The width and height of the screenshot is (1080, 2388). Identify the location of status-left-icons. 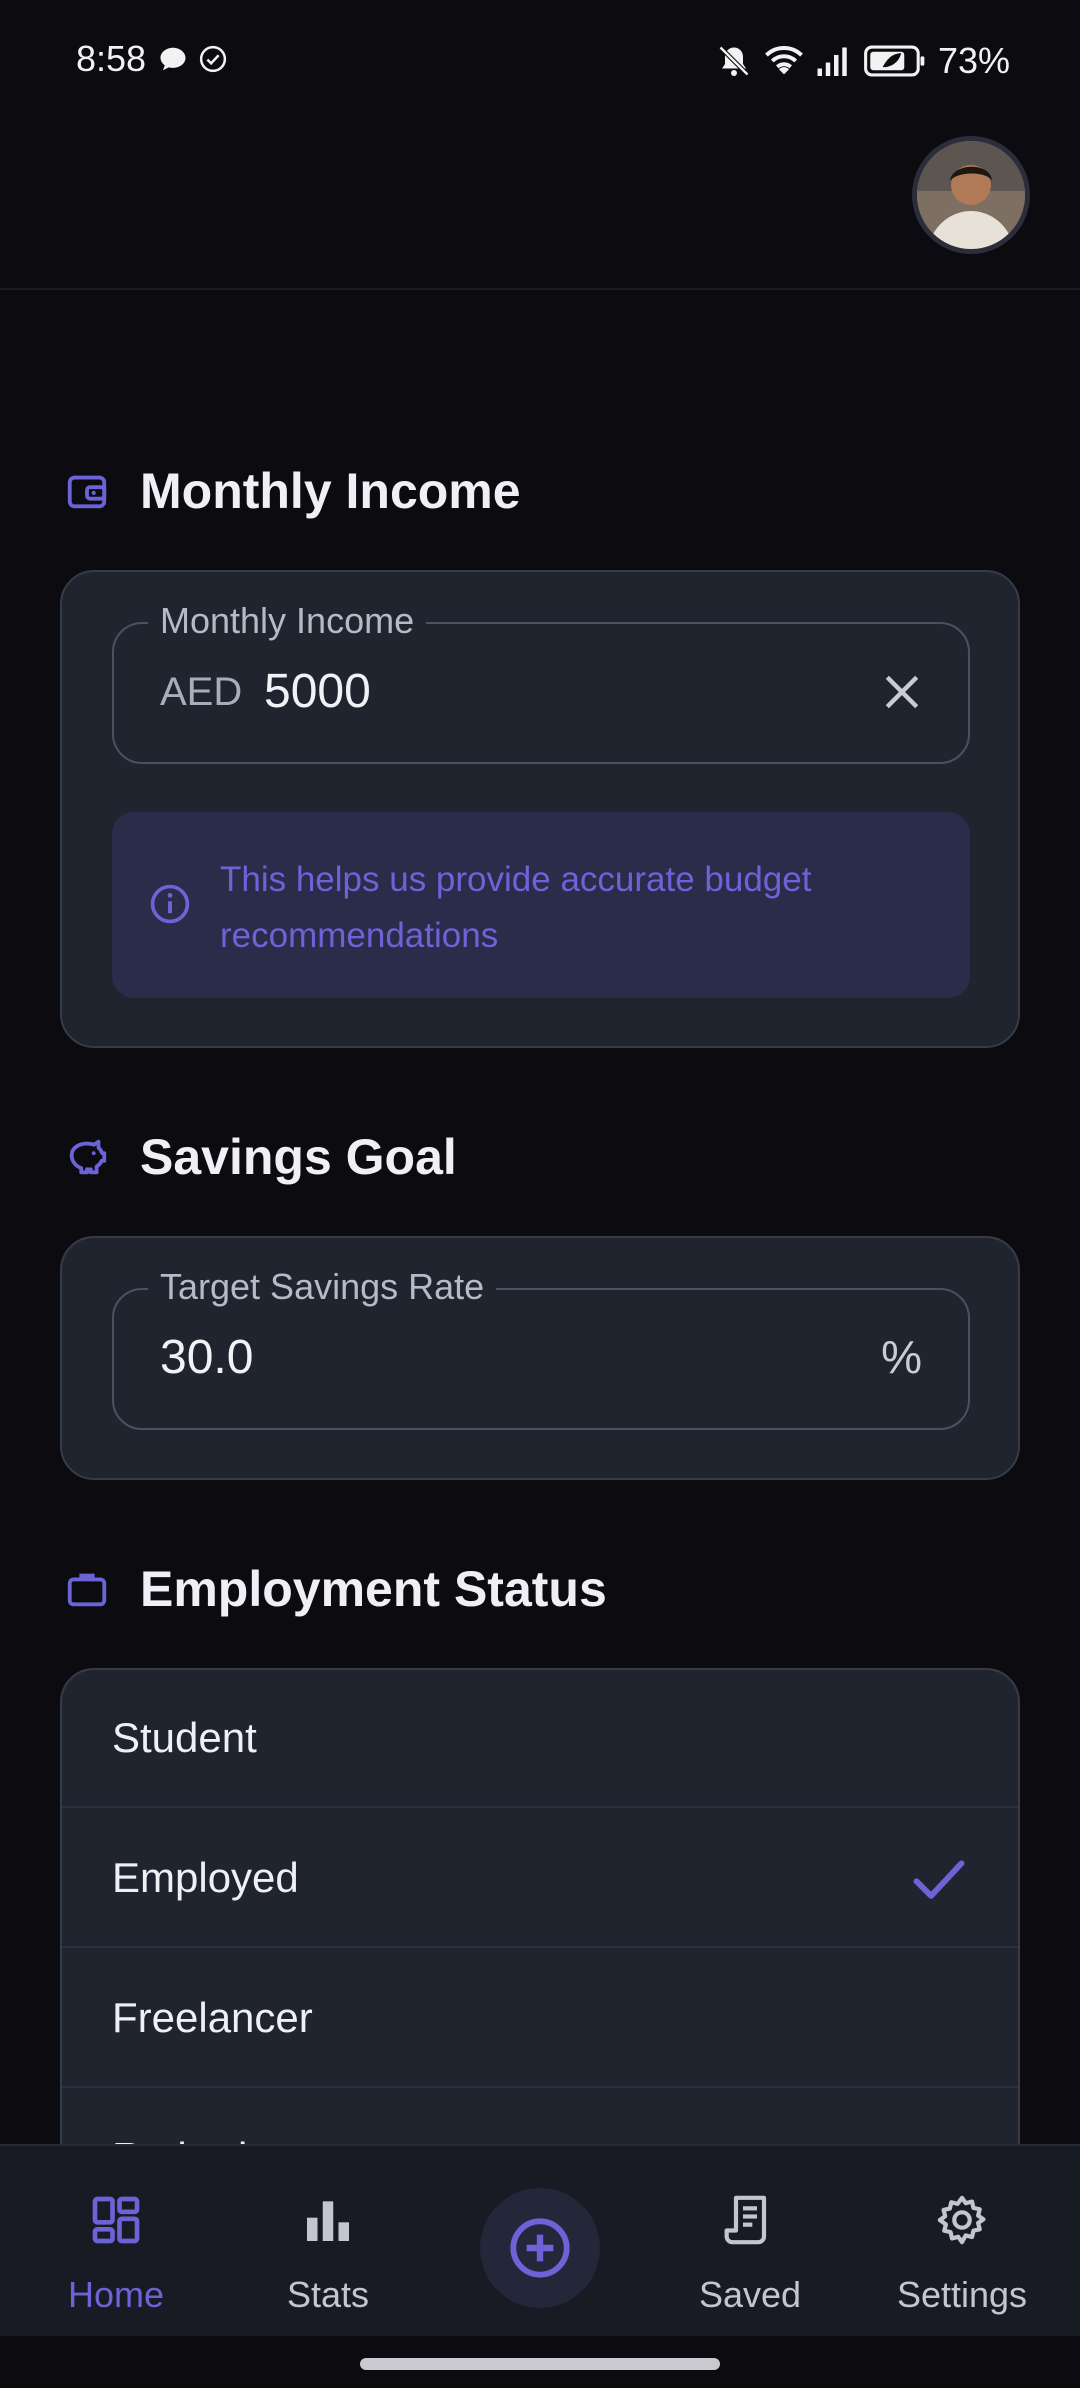
(193, 59).